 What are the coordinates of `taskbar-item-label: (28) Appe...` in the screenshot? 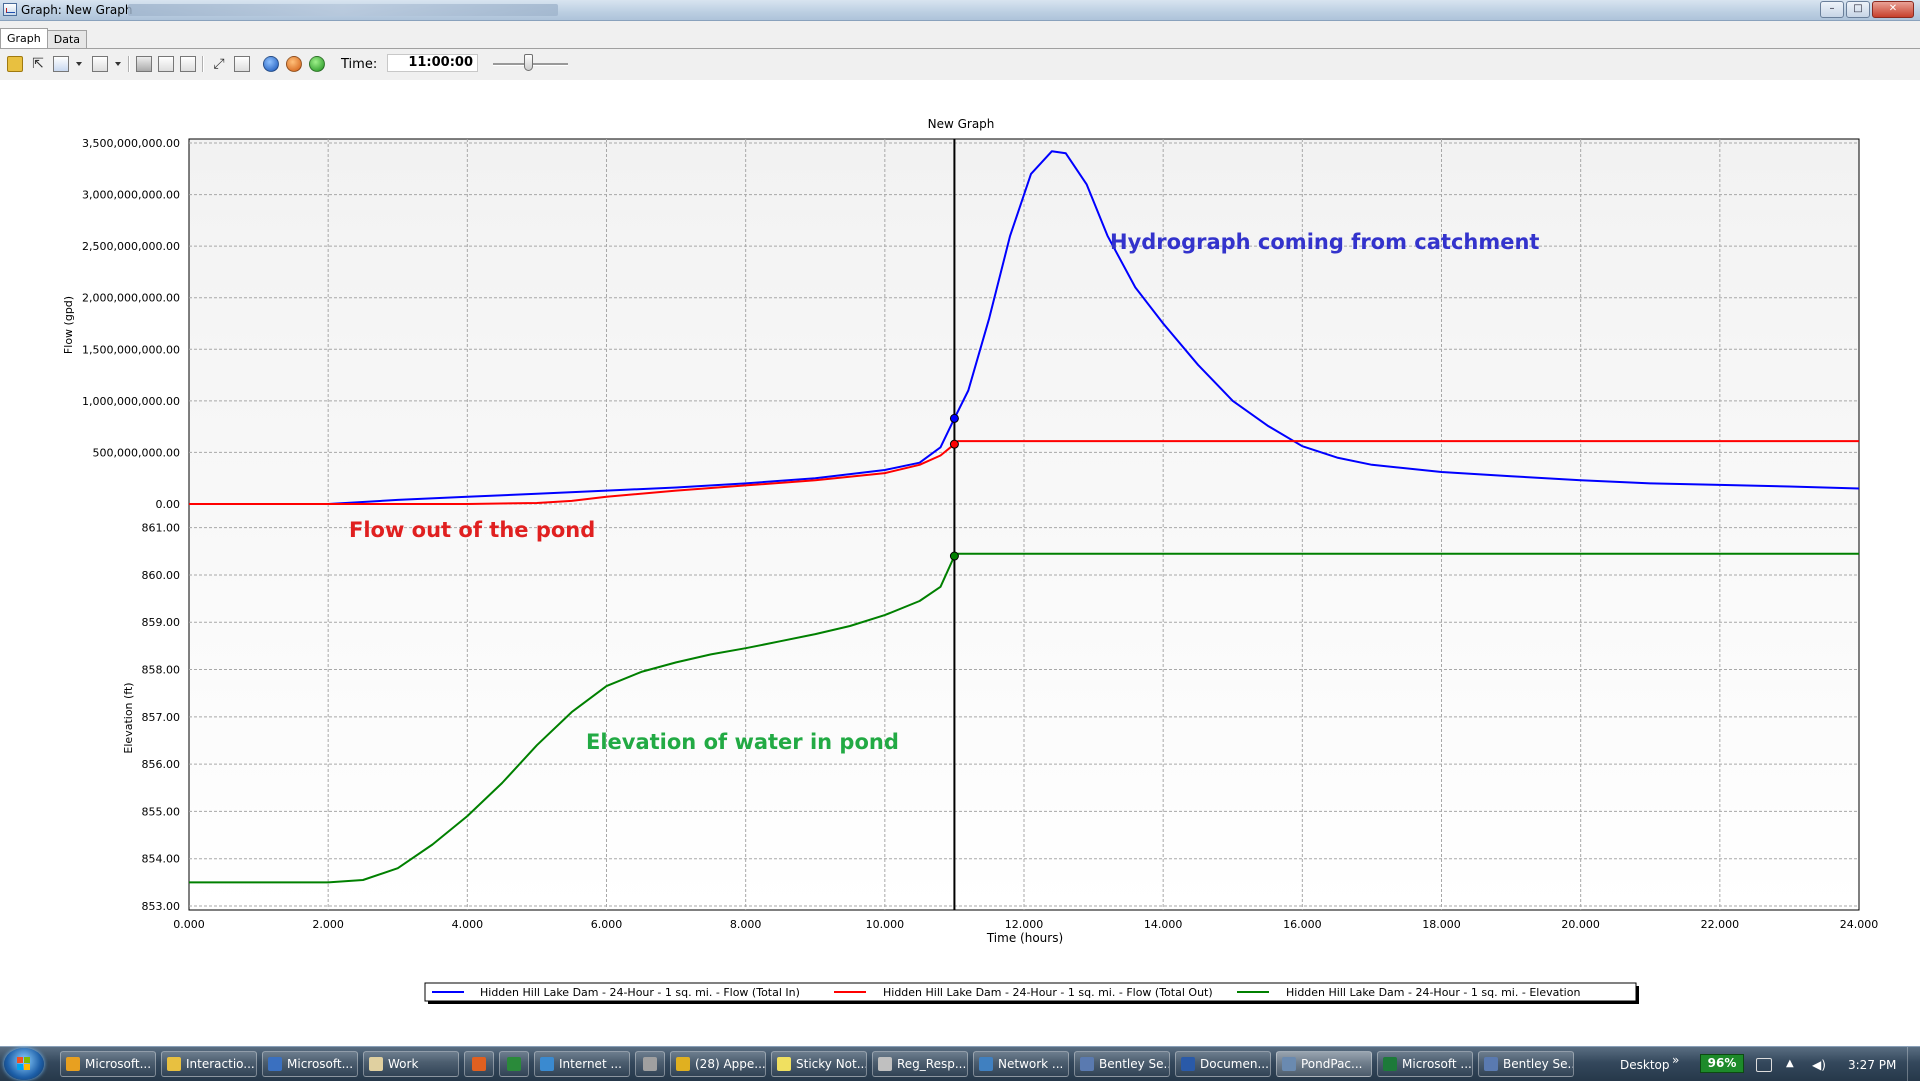 It's located at (730, 1064).